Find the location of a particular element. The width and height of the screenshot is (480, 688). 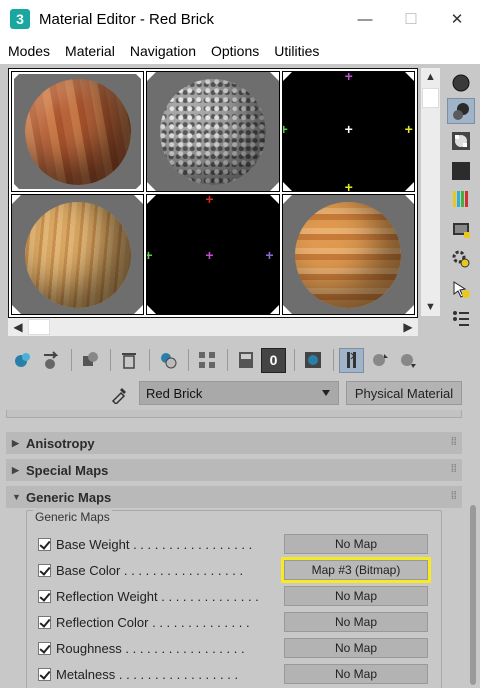

sample-slot-5: + + + + is located at coordinates (213, 254).